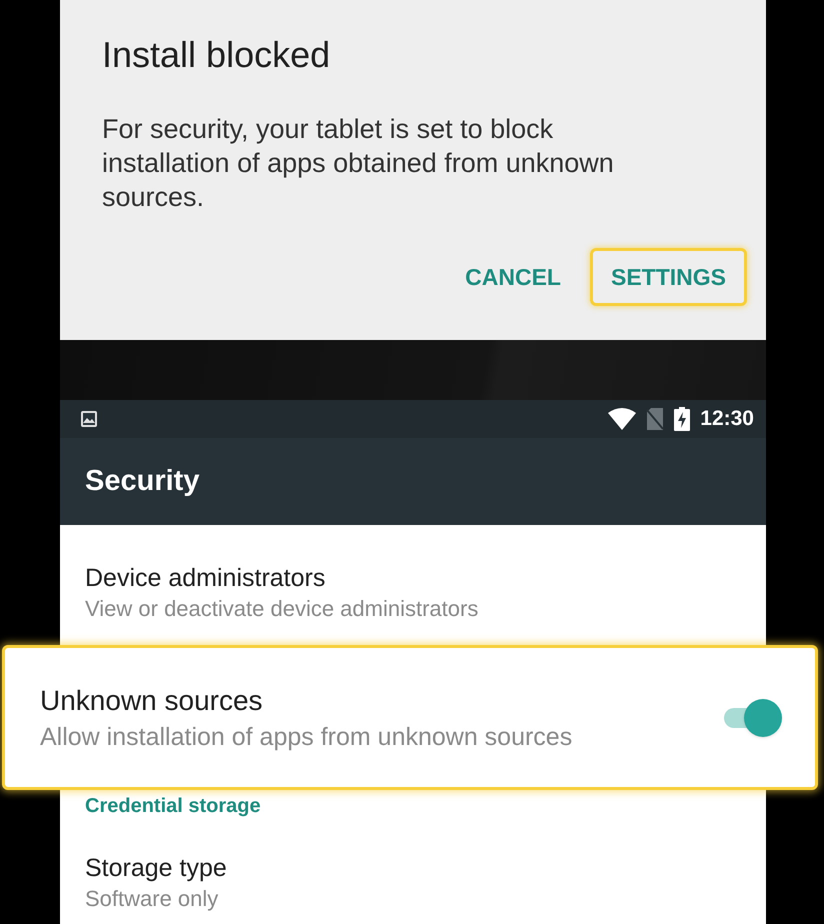 This screenshot has width=824, height=924. I want to click on dialog-button: CANCEL, so click(513, 277).